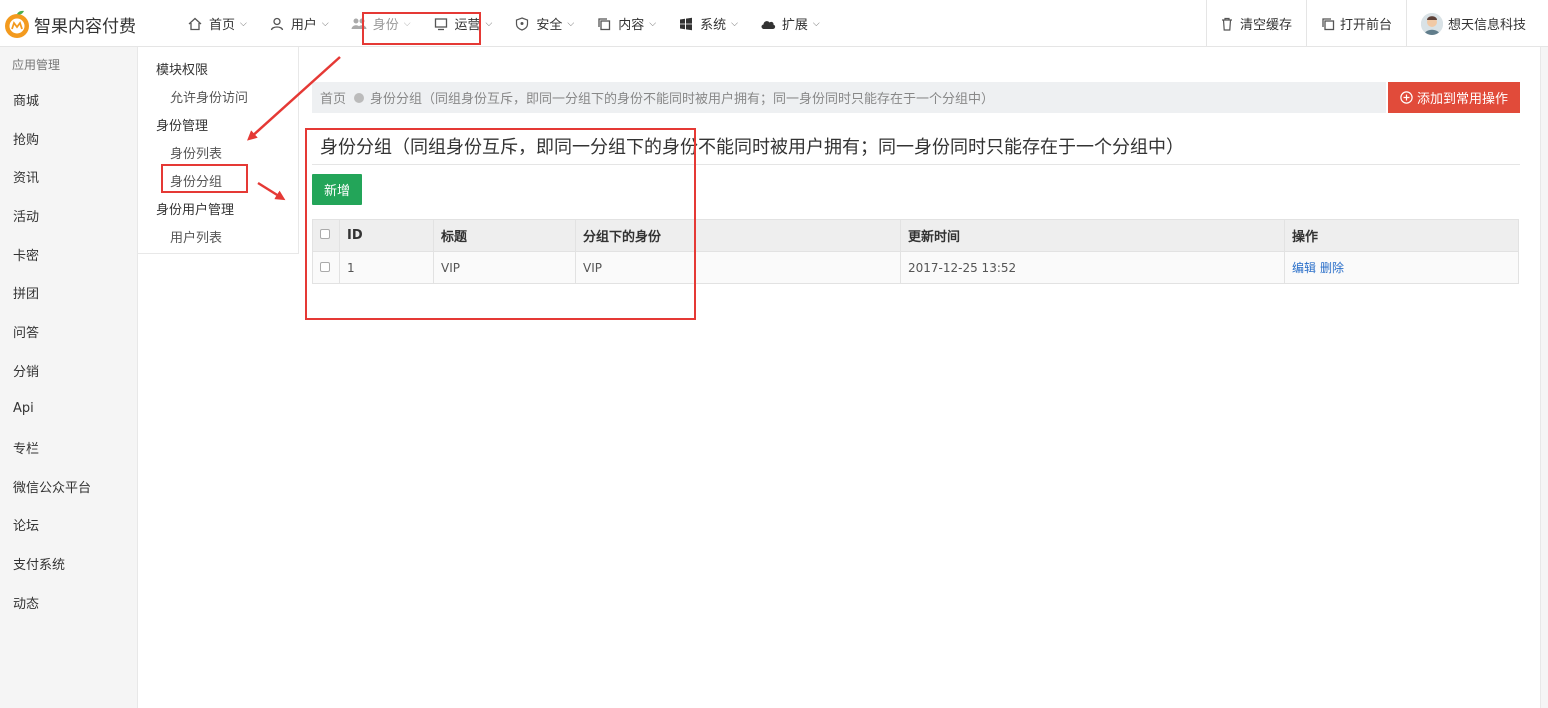  I want to click on nav-user: 用户 ⌵, so click(299, 23).